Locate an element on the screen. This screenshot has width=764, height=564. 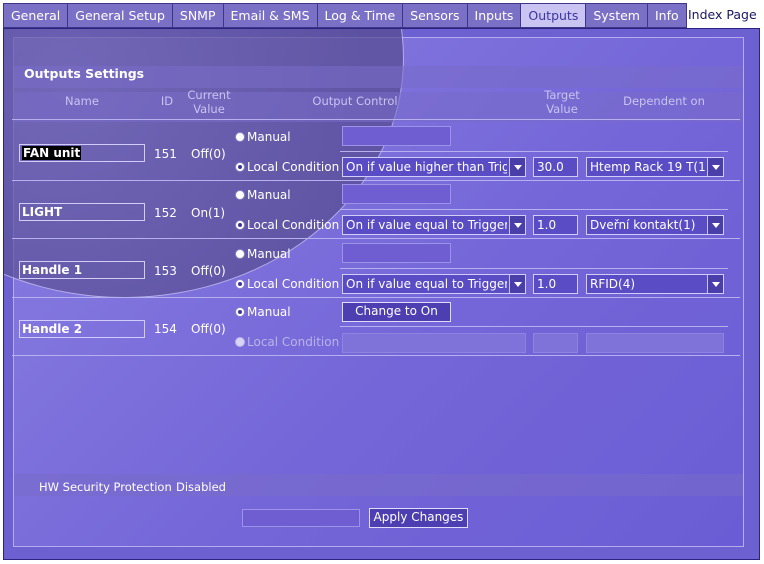
output-id: 154 is located at coordinates (165, 329).